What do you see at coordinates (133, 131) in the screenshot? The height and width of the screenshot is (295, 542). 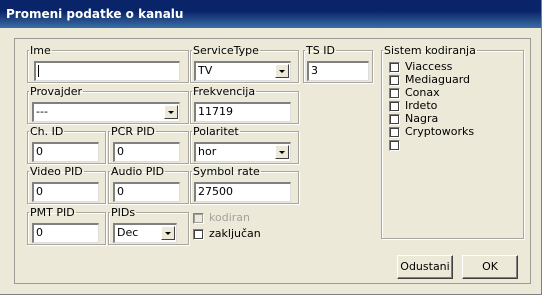 I see `pcr-pid-label: PCR PID` at bounding box center [133, 131].